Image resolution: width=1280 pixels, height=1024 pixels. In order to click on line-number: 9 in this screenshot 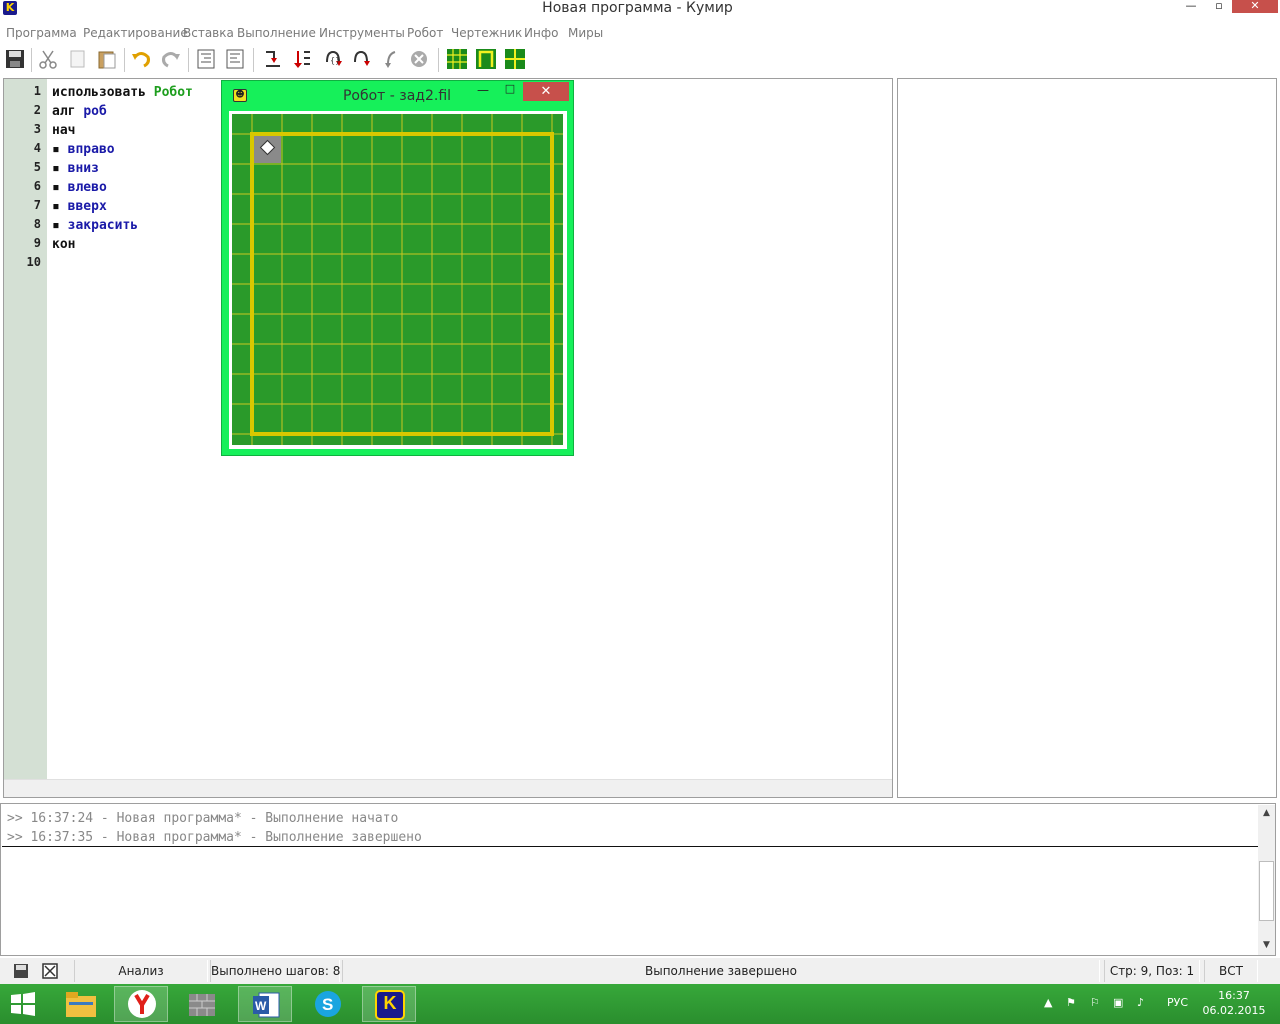, I will do `click(37, 243)`.